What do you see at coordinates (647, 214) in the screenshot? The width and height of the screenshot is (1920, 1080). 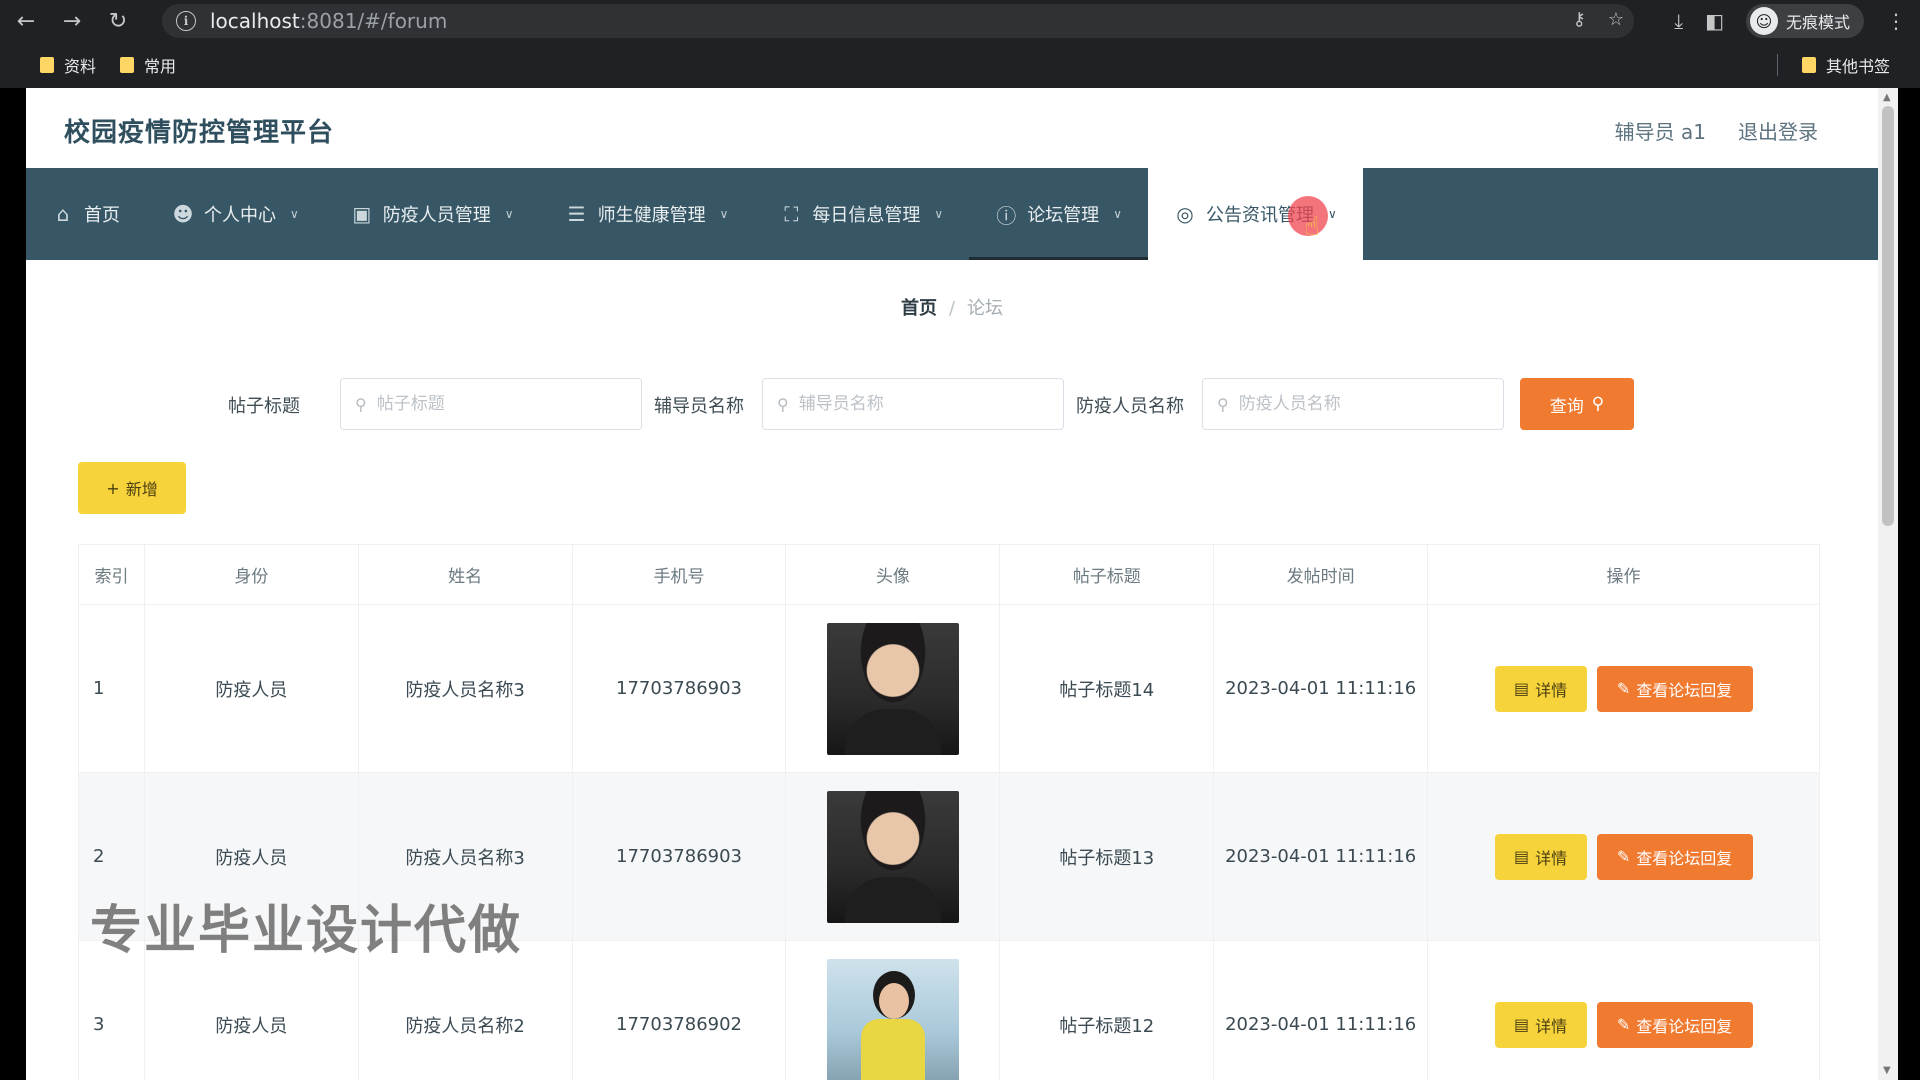 I see `menu-item-health: ☰ 师生健康管理 ∨` at bounding box center [647, 214].